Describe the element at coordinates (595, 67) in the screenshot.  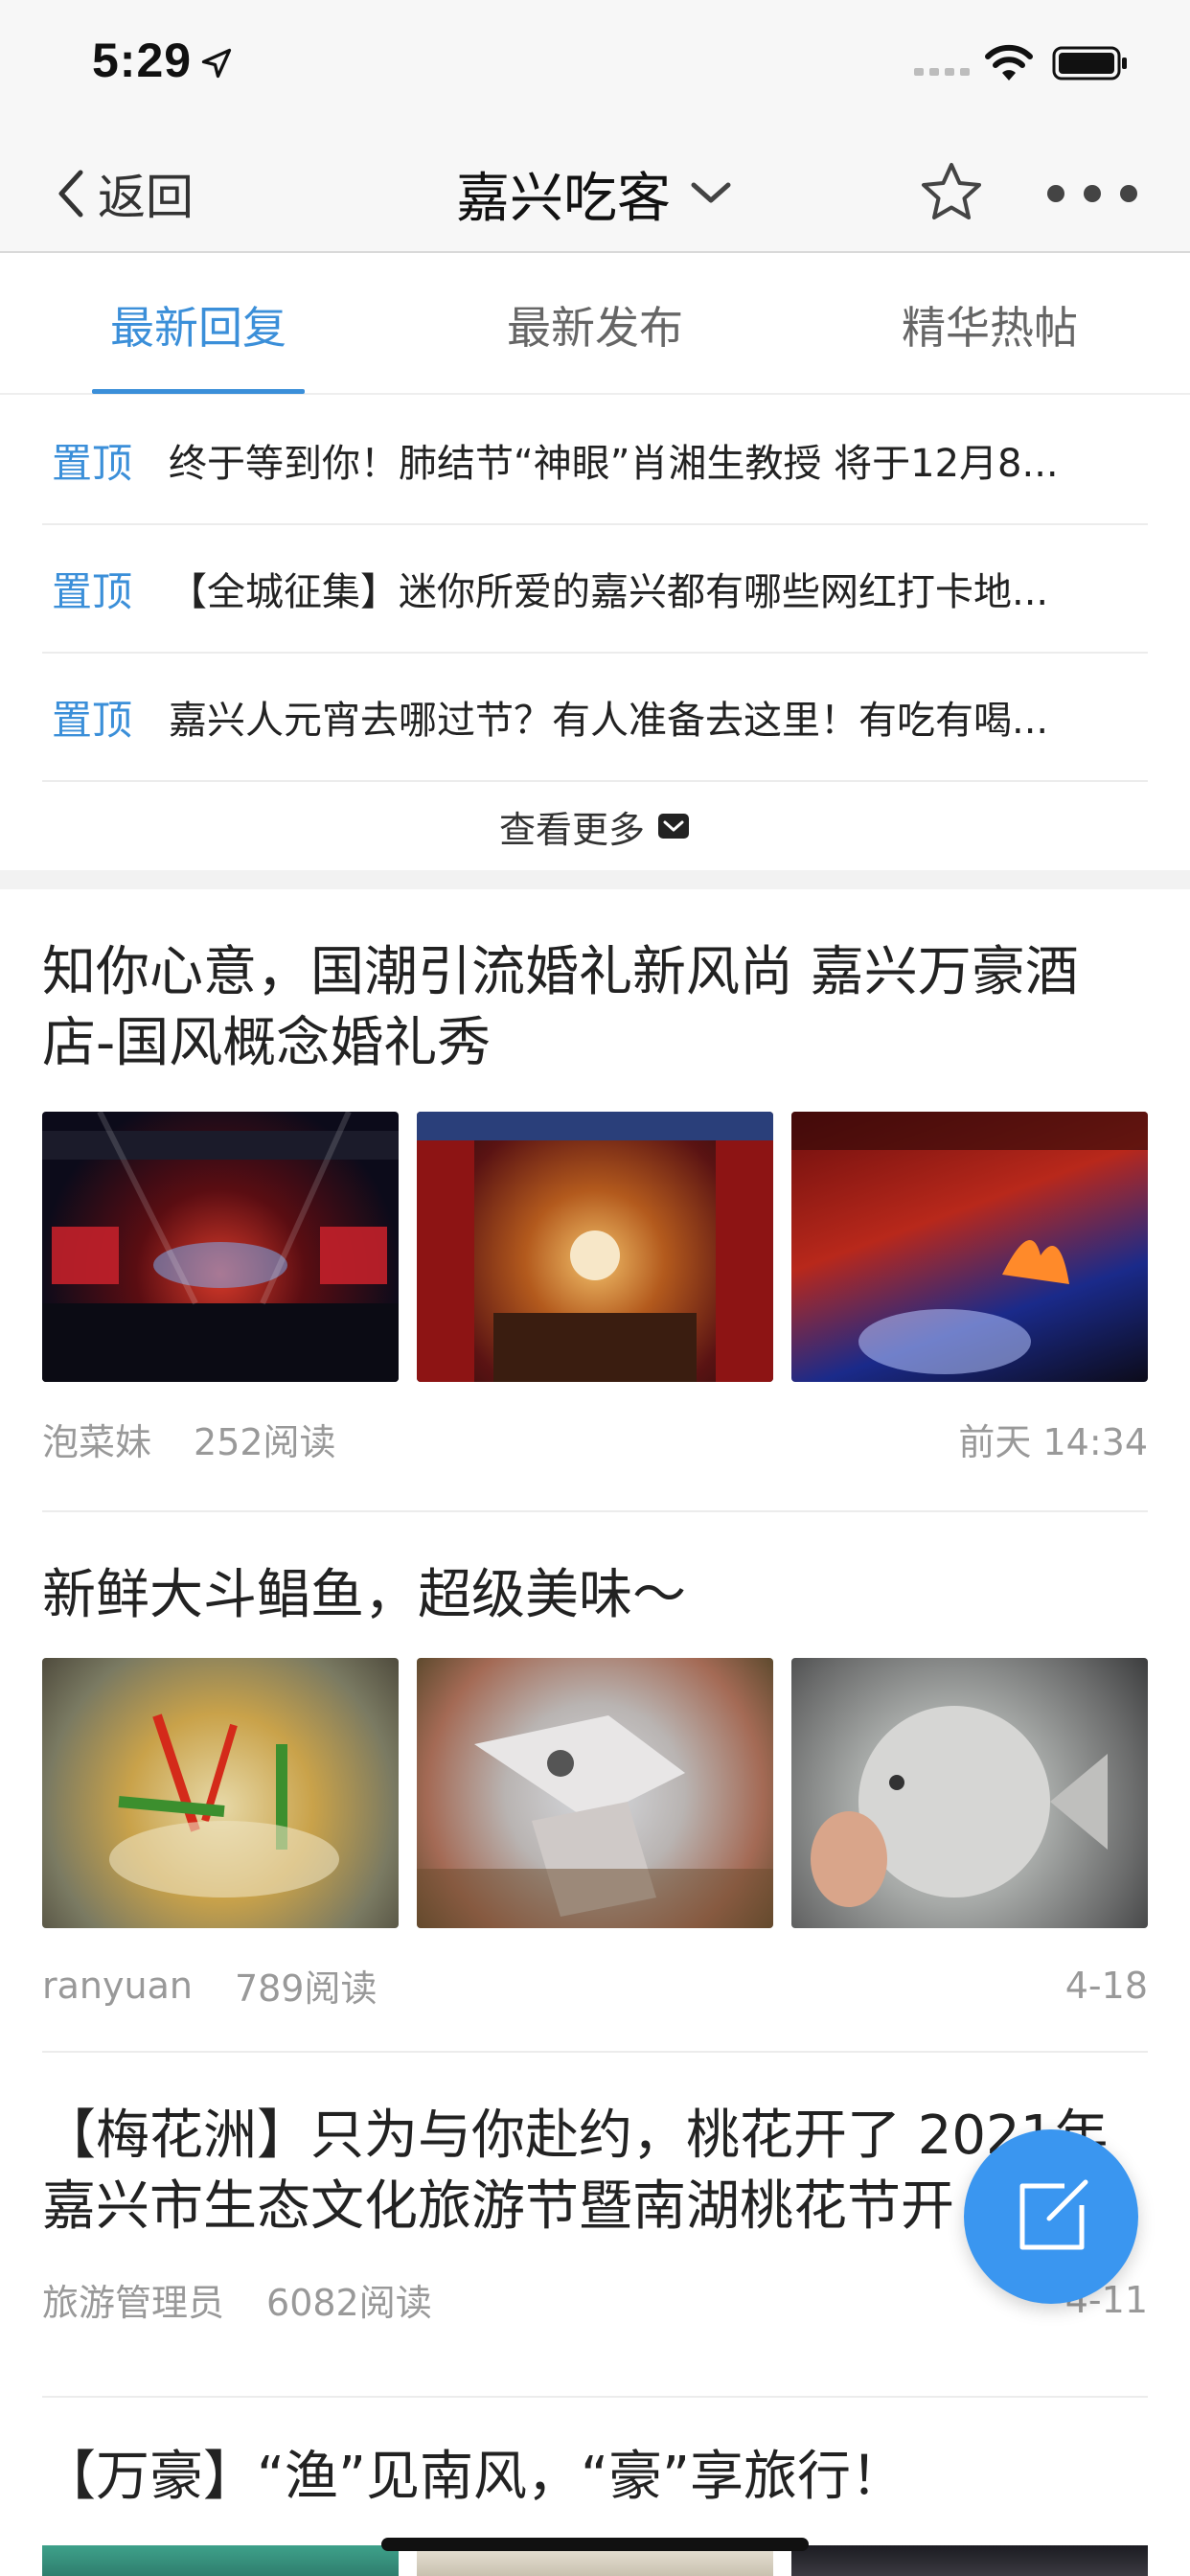
I see `status-bar: 5:29` at that location.